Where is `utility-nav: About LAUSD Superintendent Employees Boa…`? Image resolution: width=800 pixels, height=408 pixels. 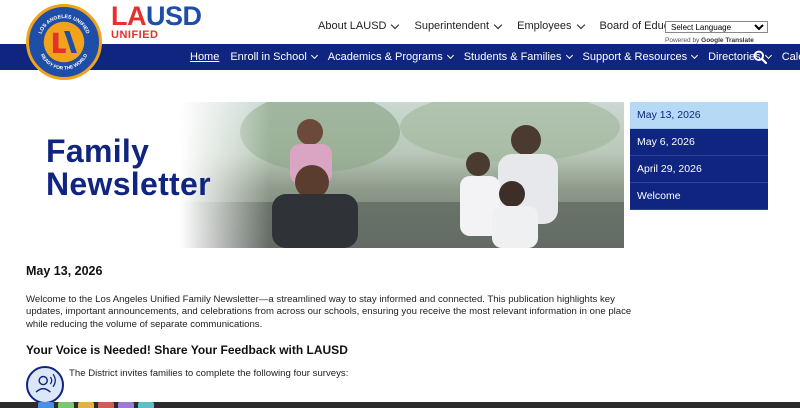 utility-nav: About LAUSD Superintendent Employees Boa… is located at coordinates (519, 26).